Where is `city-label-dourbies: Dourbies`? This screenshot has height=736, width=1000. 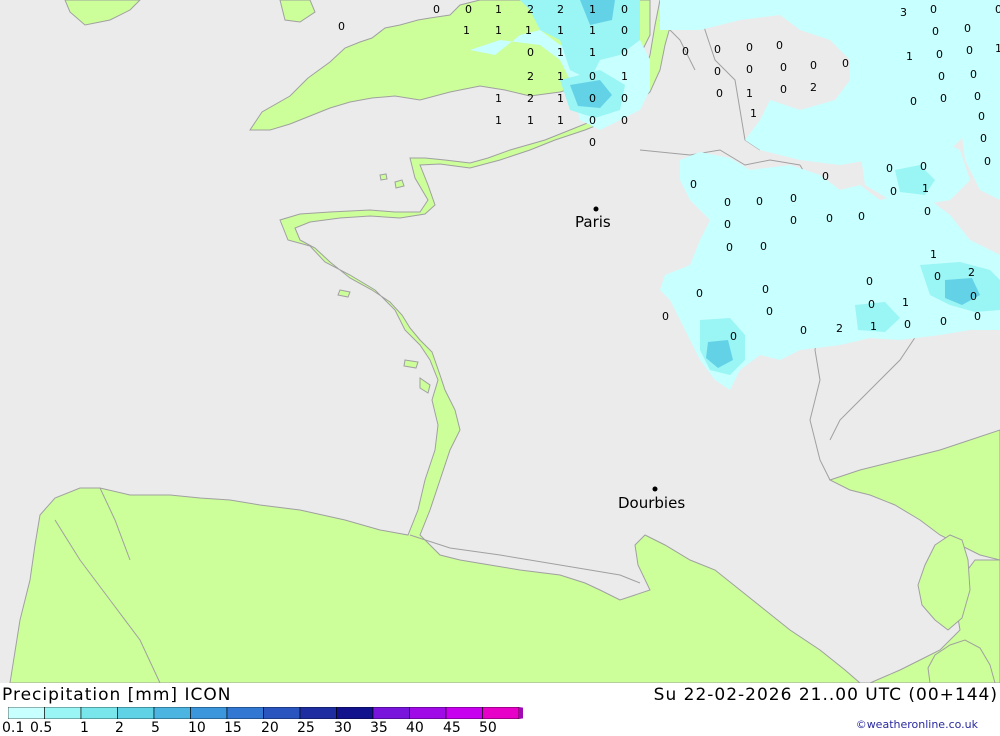
city-label-dourbies: Dourbies is located at coordinates (651, 503).